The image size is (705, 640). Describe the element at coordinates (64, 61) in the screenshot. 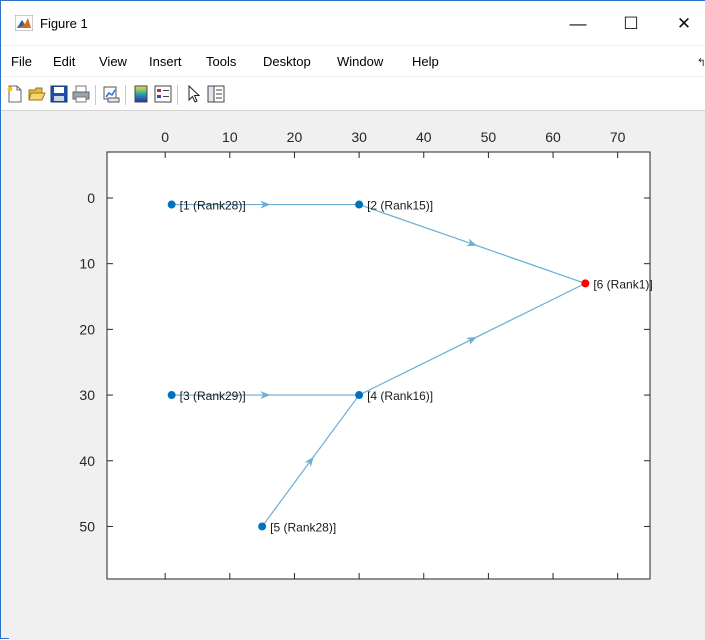

I see `menu-edit: Edit` at that location.